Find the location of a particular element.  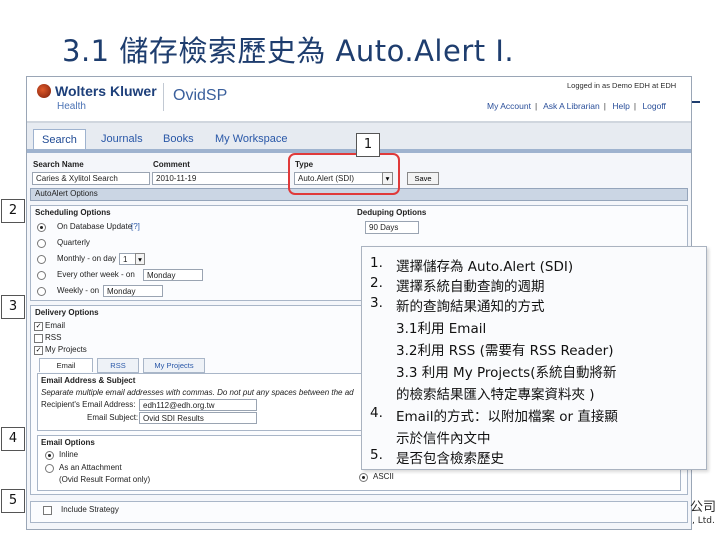

include-strategy-label: Include Strategy is located at coordinates (90, 509).